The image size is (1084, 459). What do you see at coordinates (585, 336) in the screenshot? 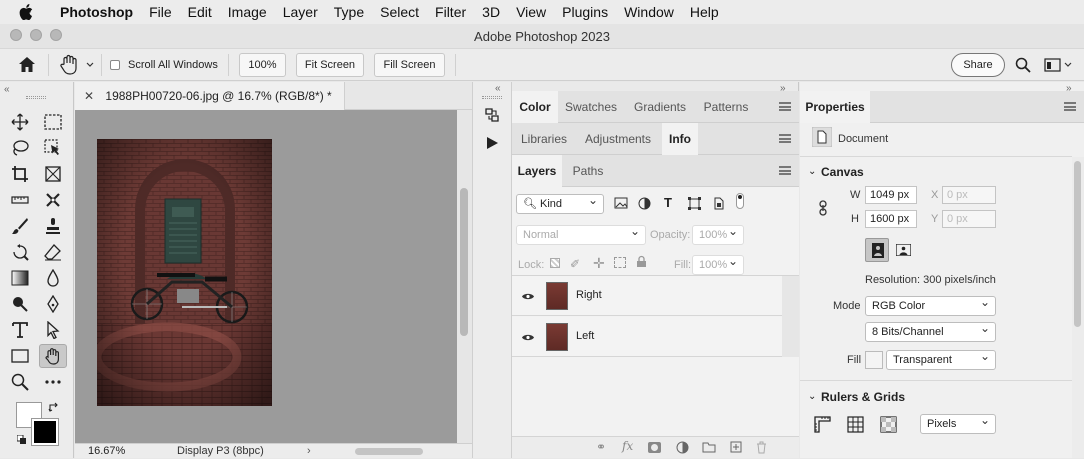
I see `layer-name: Left` at bounding box center [585, 336].